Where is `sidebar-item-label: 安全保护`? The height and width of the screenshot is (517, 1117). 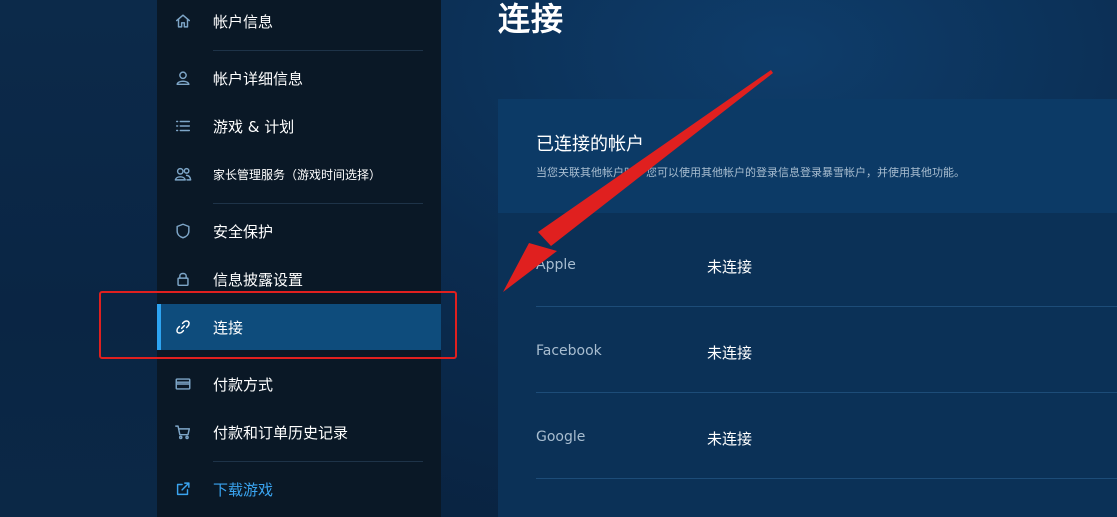
sidebar-item-label: 安全保护 is located at coordinates (243, 231).